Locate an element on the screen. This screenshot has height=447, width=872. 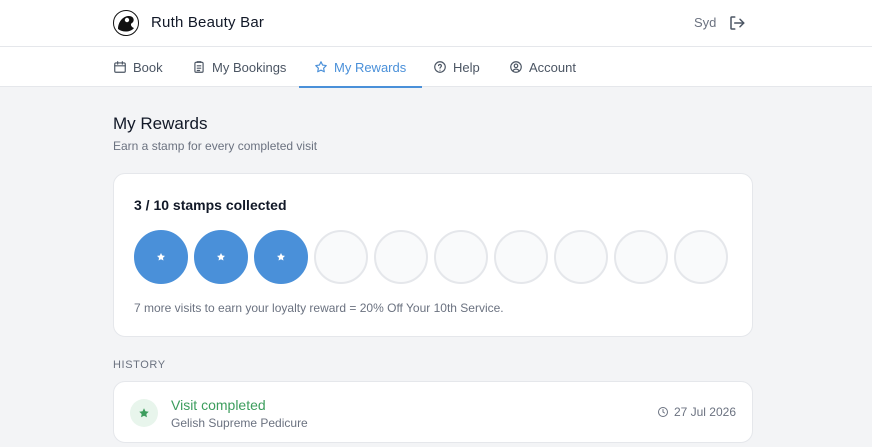
tab-my-rewards: My Rewards is located at coordinates (360, 67).